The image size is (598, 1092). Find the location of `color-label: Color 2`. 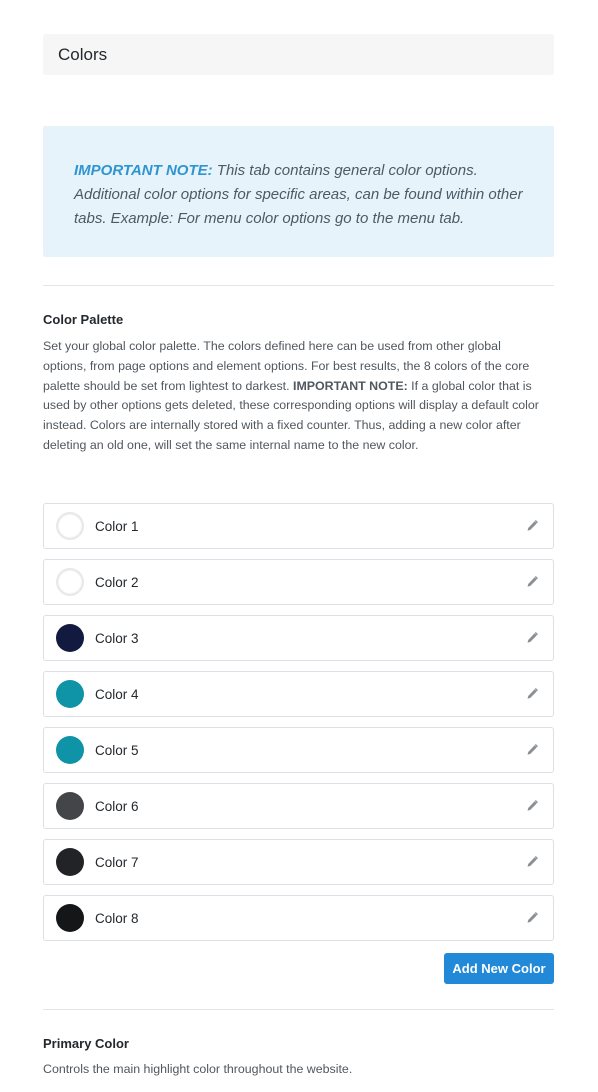

color-label: Color 2 is located at coordinates (117, 582).